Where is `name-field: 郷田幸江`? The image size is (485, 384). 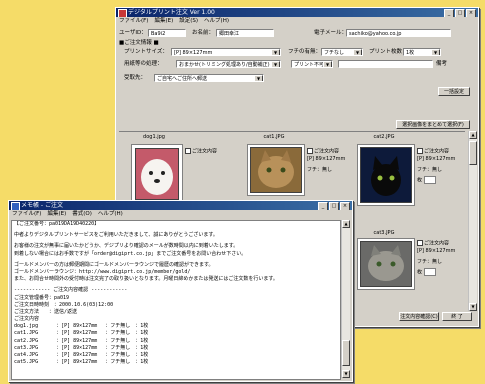
name-field: 郷田幸江 is located at coordinates (245, 33).